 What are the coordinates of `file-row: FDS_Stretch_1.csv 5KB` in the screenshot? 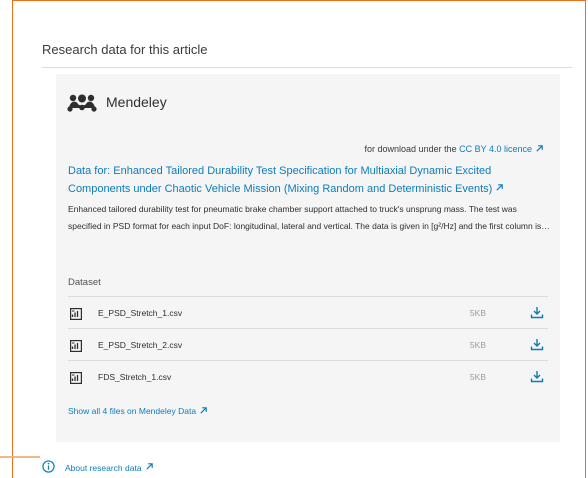 It's located at (308, 376).